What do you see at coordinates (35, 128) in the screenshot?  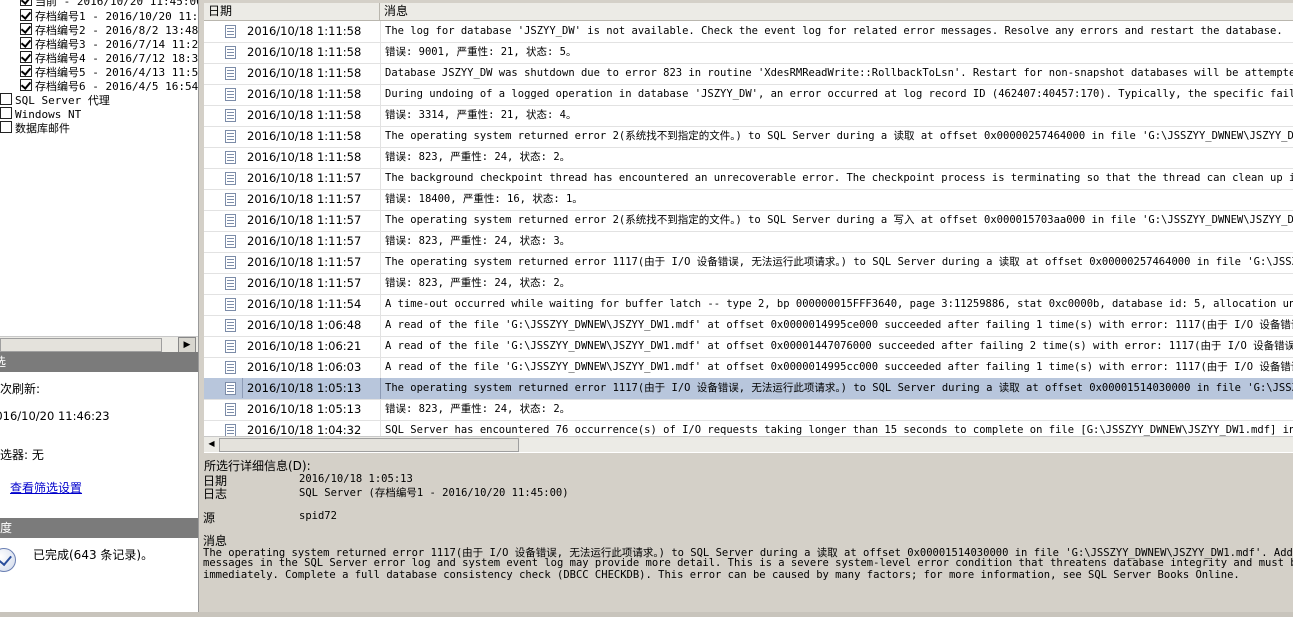 I see `tree-item: 数据库邮件` at bounding box center [35, 128].